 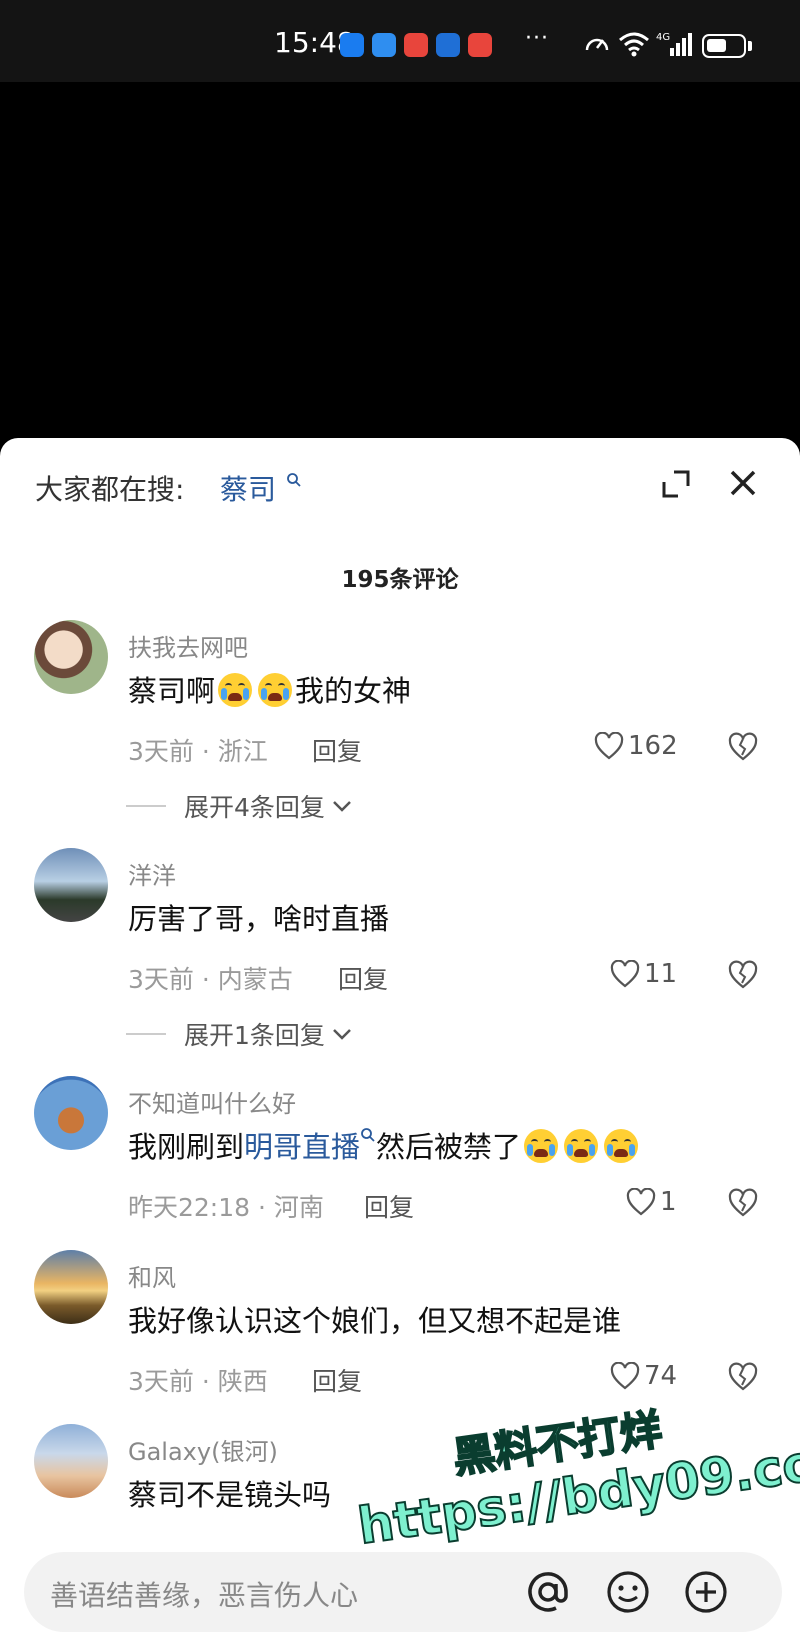 I want to click on comment-text-part: 蔡司啊, so click(x=172, y=691).